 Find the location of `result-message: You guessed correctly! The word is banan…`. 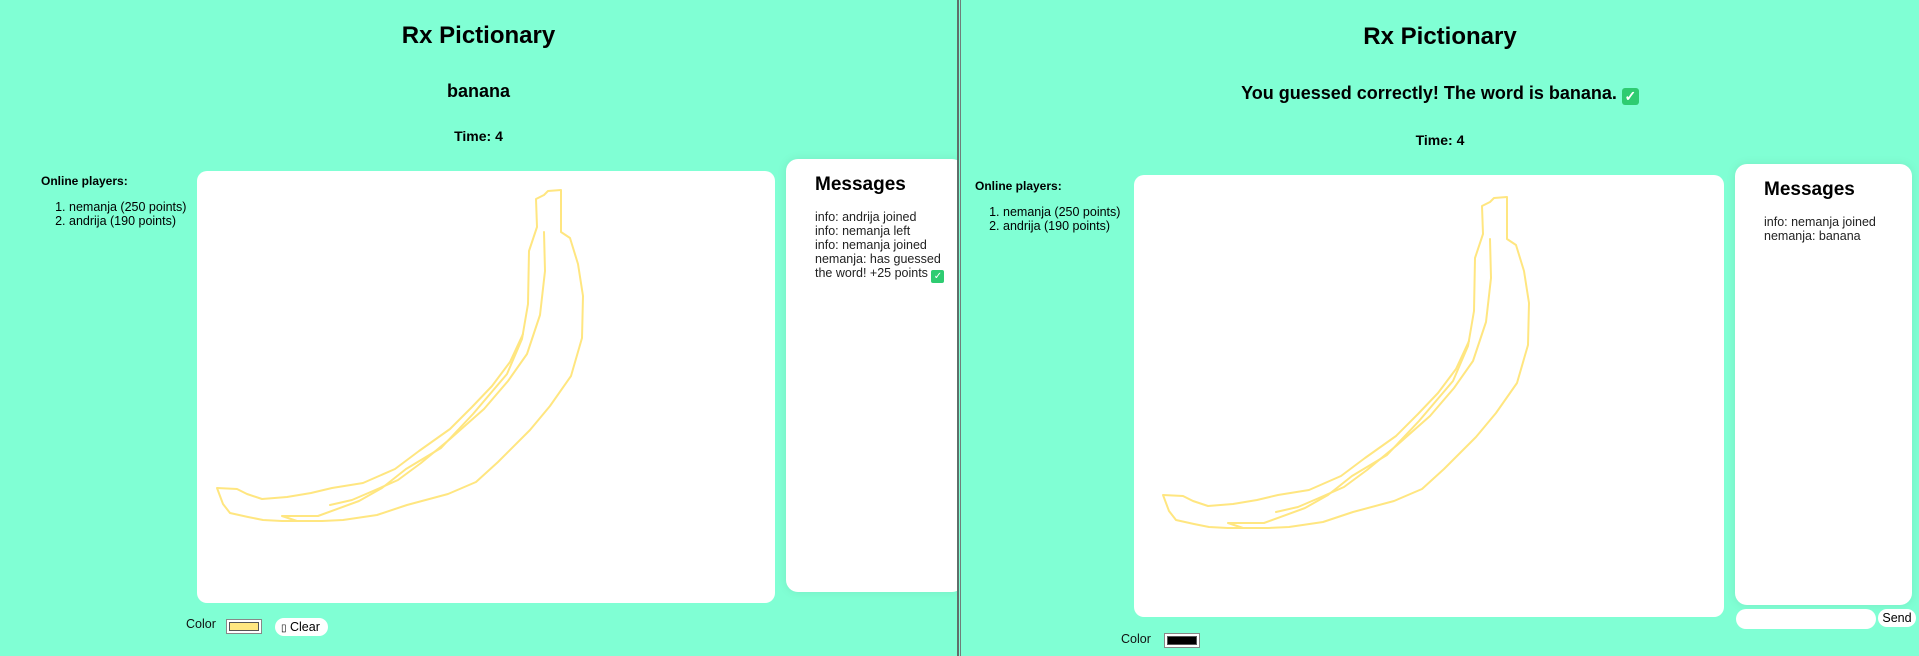

result-message: You guessed correctly! The word is banan… is located at coordinates (1440, 94).